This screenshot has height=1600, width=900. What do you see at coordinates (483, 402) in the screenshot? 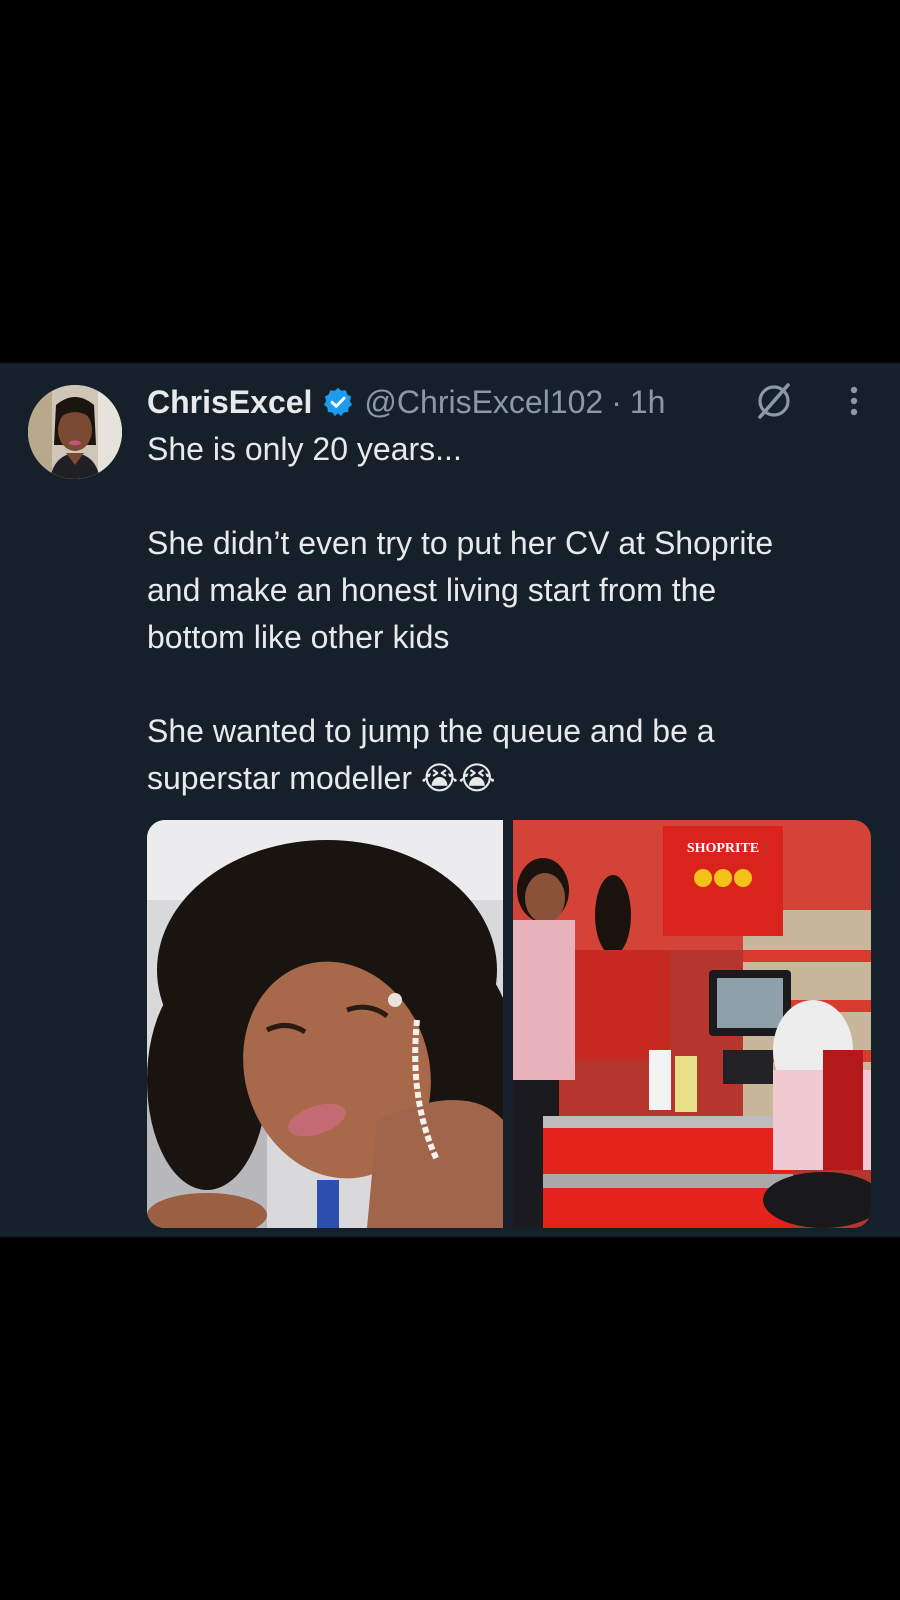
I see `author-handle: @ChrisExcel102` at bounding box center [483, 402].